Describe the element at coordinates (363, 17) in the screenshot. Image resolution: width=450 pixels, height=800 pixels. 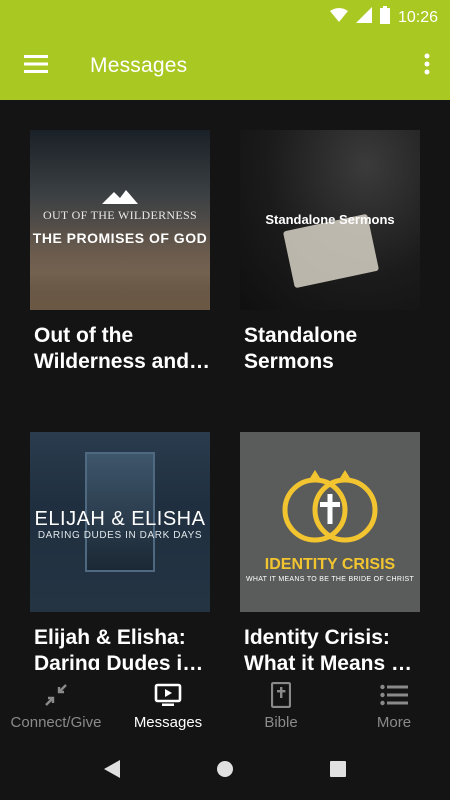
I see `signal-icon` at that location.